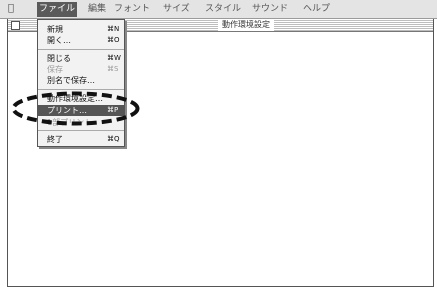  Describe the element at coordinates (55, 139) in the screenshot. I see `menu-item-label: 終了` at that location.